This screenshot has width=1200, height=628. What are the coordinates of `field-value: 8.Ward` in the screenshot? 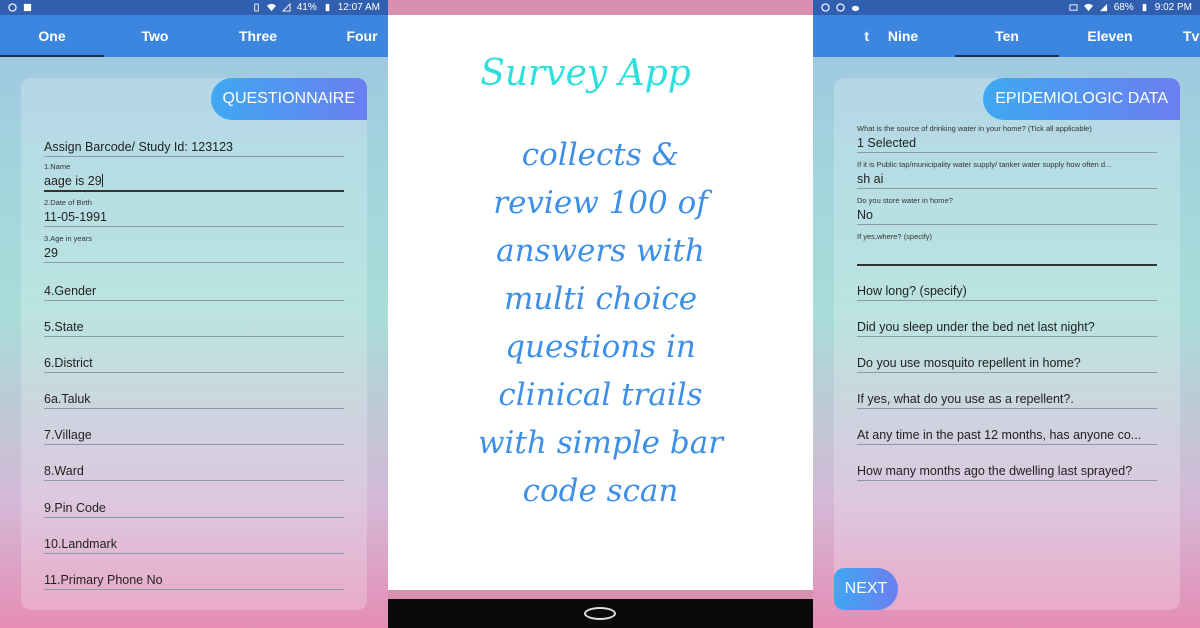 It's located at (64, 471).